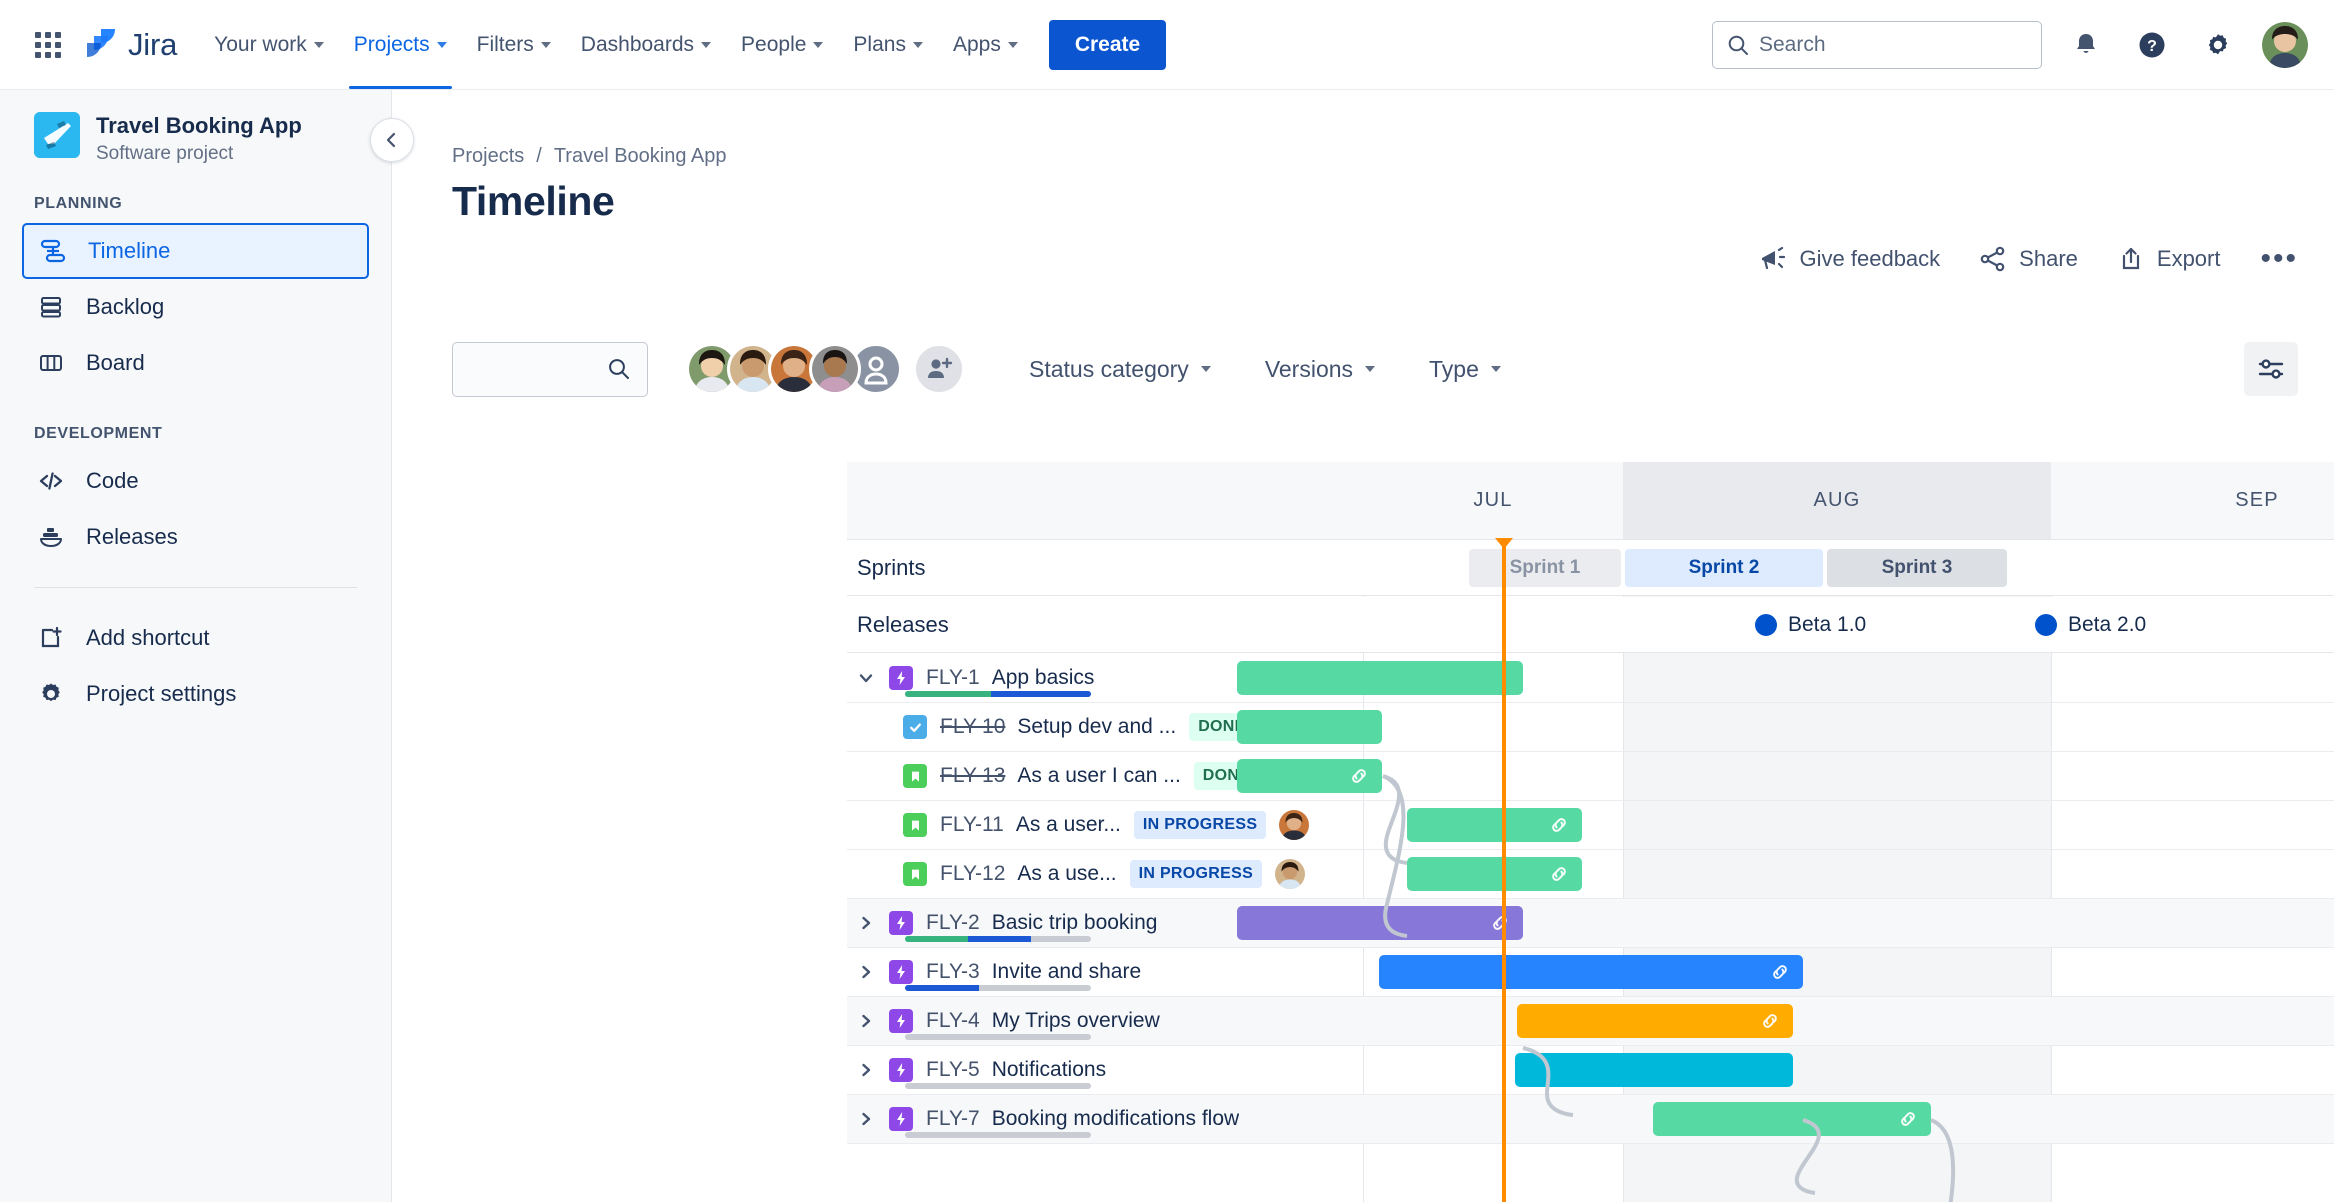  I want to click on create-button: Create, so click(1107, 44).